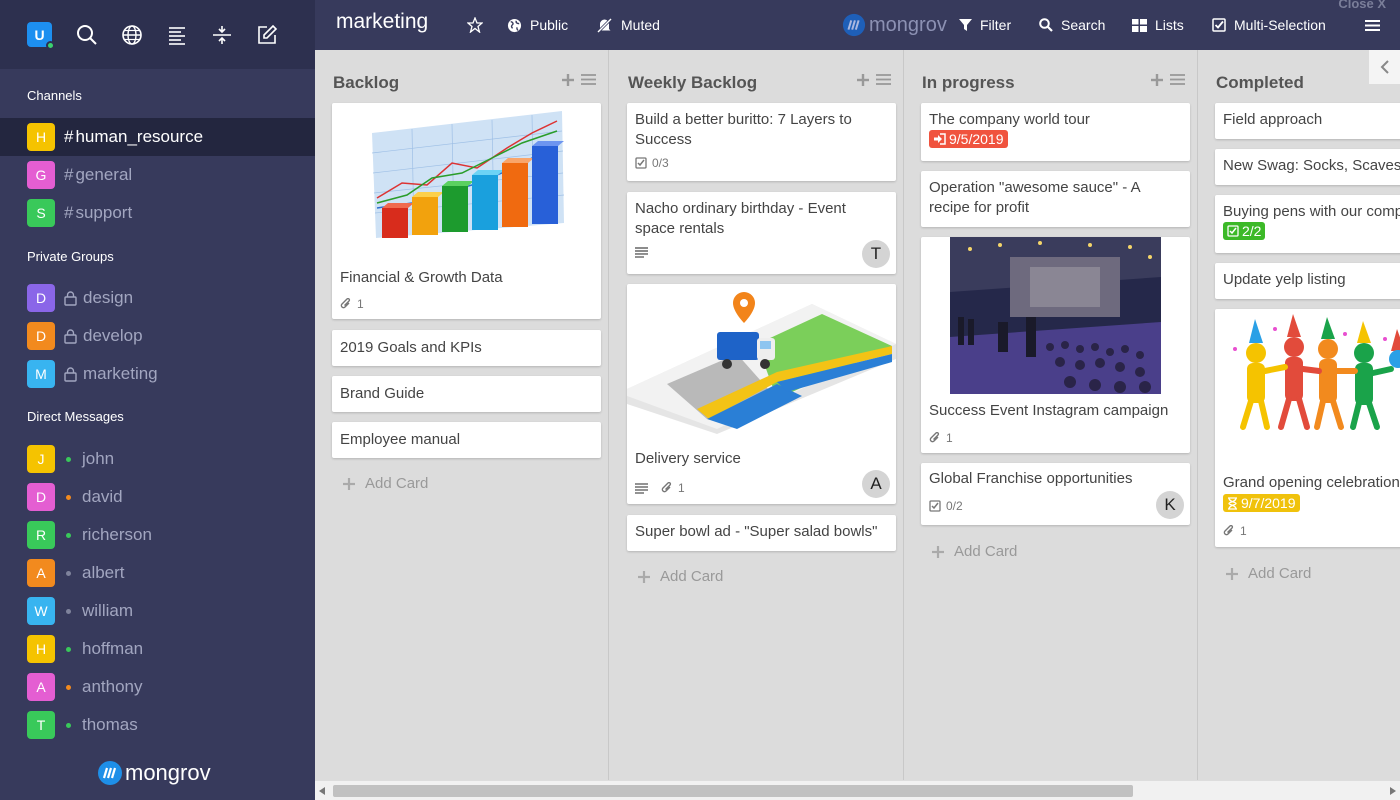 The width and height of the screenshot is (1400, 800). Describe the element at coordinates (1384, 67) in the screenshot. I see `collapse-button` at that location.